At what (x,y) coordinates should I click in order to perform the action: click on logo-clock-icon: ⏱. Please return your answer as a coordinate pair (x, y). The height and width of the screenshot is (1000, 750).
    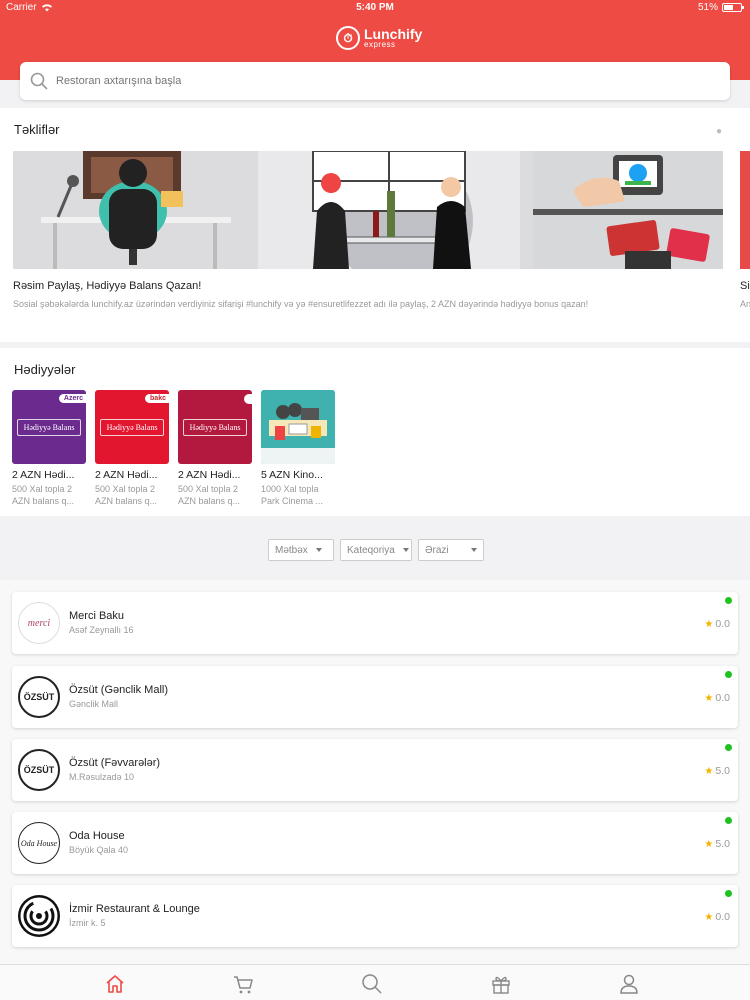
    Looking at the image, I should click on (348, 38).